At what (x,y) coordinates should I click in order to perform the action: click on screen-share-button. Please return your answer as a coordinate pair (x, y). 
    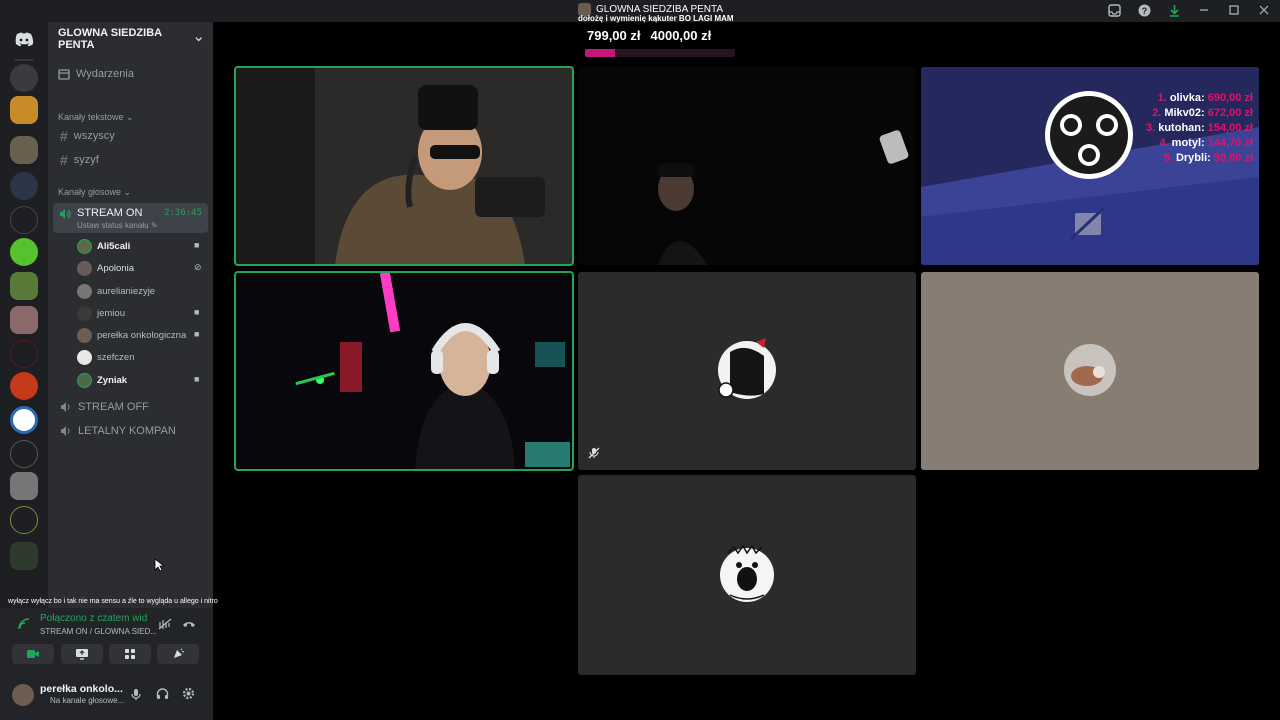
    Looking at the image, I should click on (82, 654).